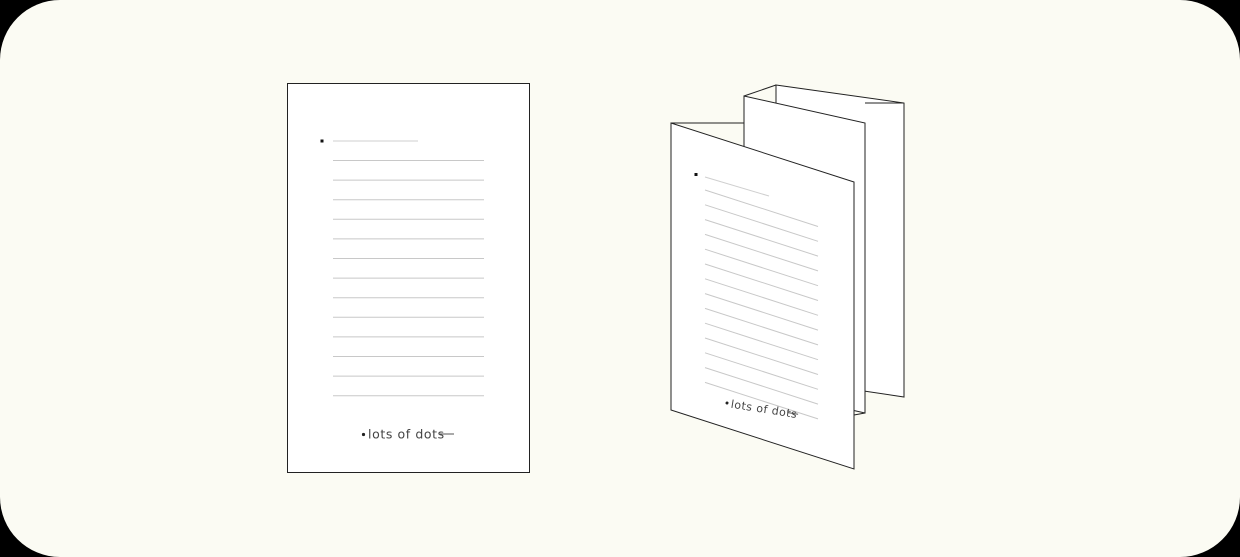 The image size is (1240, 557). Describe the element at coordinates (322, 141) in the screenshot. I see `flat-sheet-bullet-icon` at that location.